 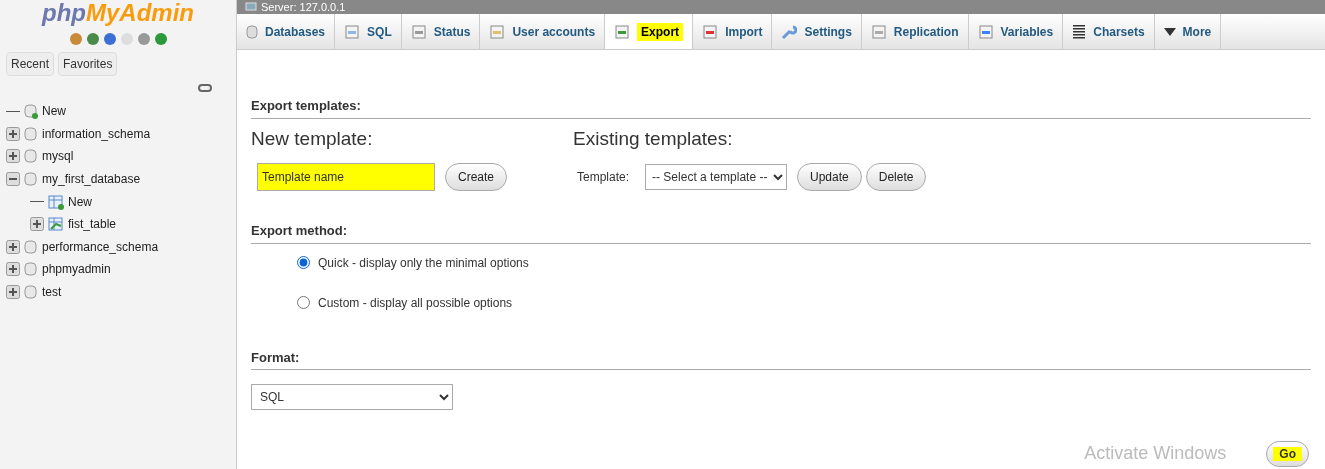 I want to click on section-heading: Export templates:, so click(x=781, y=107).